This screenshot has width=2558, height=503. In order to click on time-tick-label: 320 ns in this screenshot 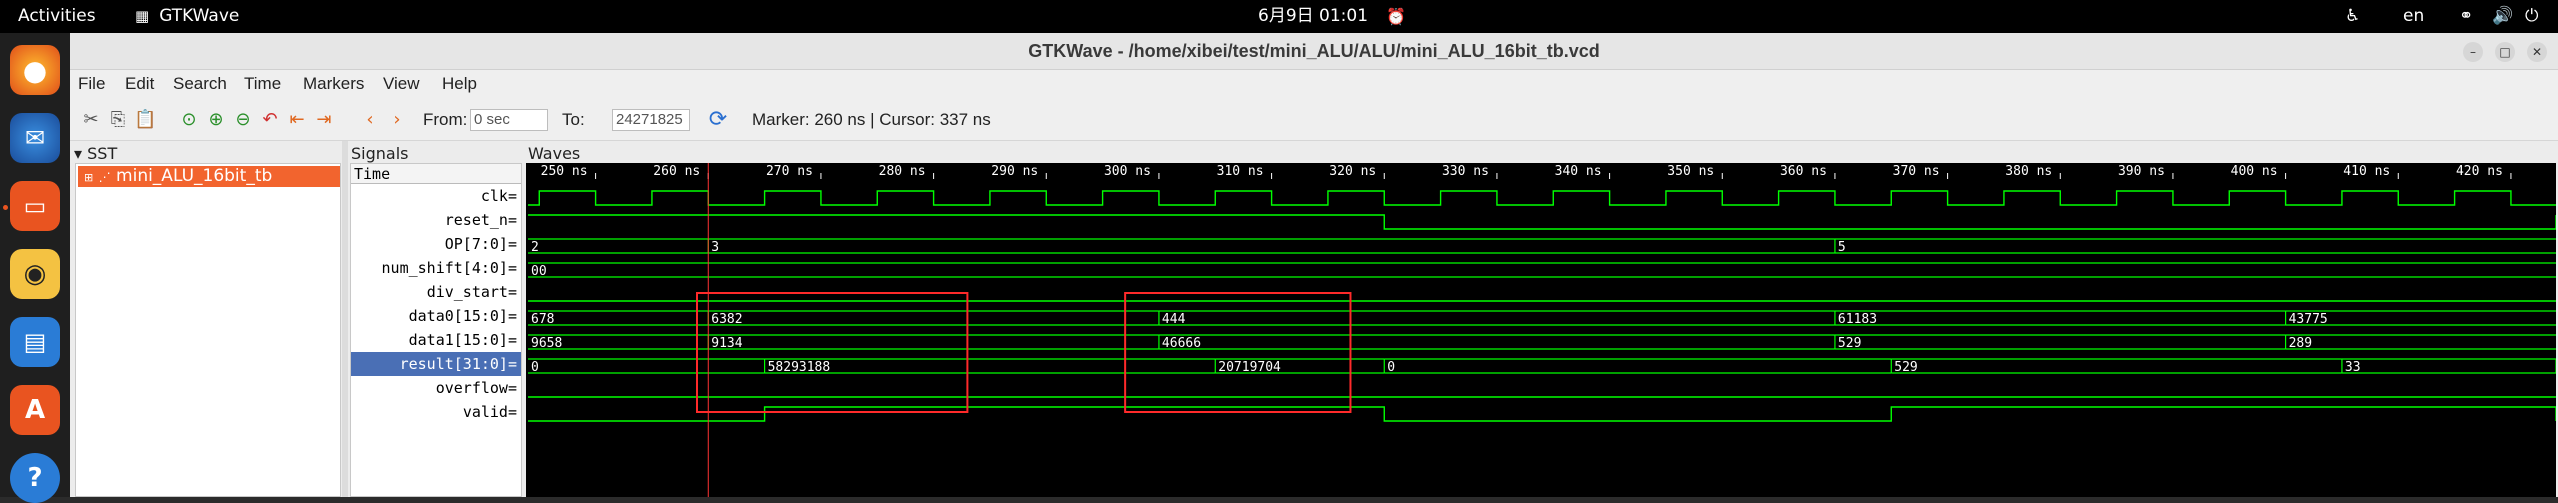, I will do `click(1352, 171)`.